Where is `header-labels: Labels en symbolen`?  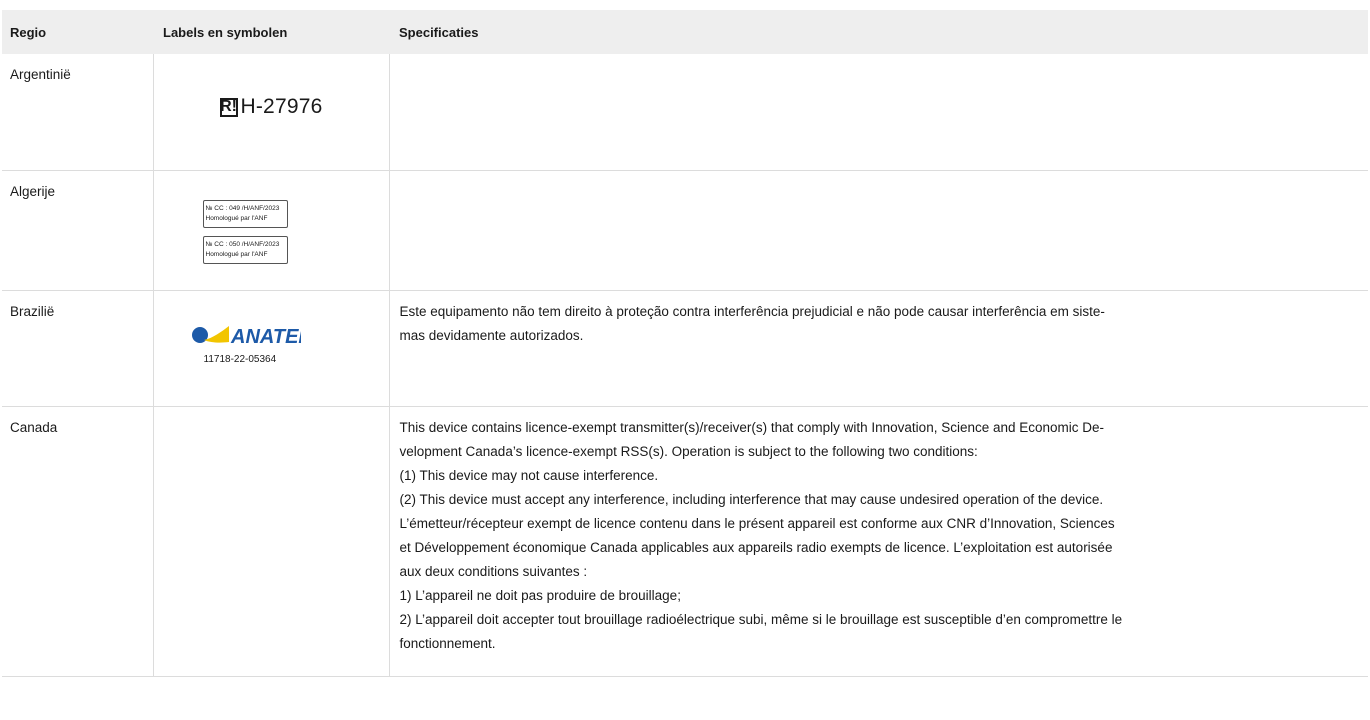 header-labels: Labels en symbolen is located at coordinates (271, 32).